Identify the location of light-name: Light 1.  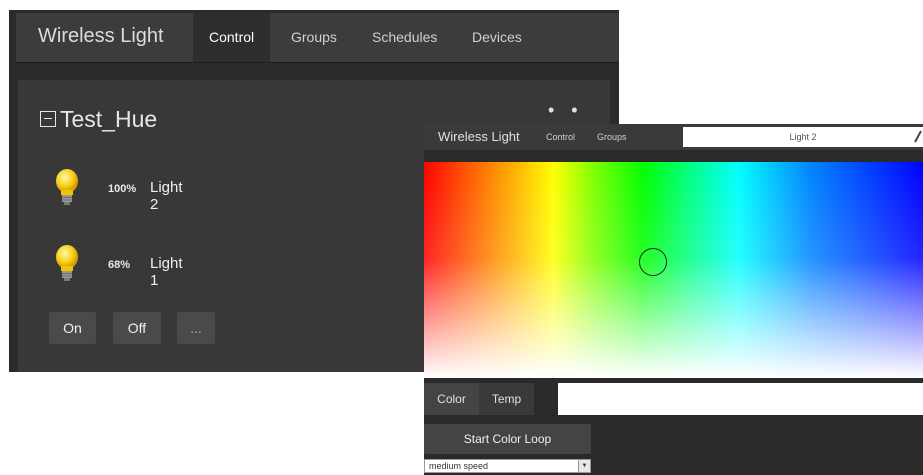
(166, 272).